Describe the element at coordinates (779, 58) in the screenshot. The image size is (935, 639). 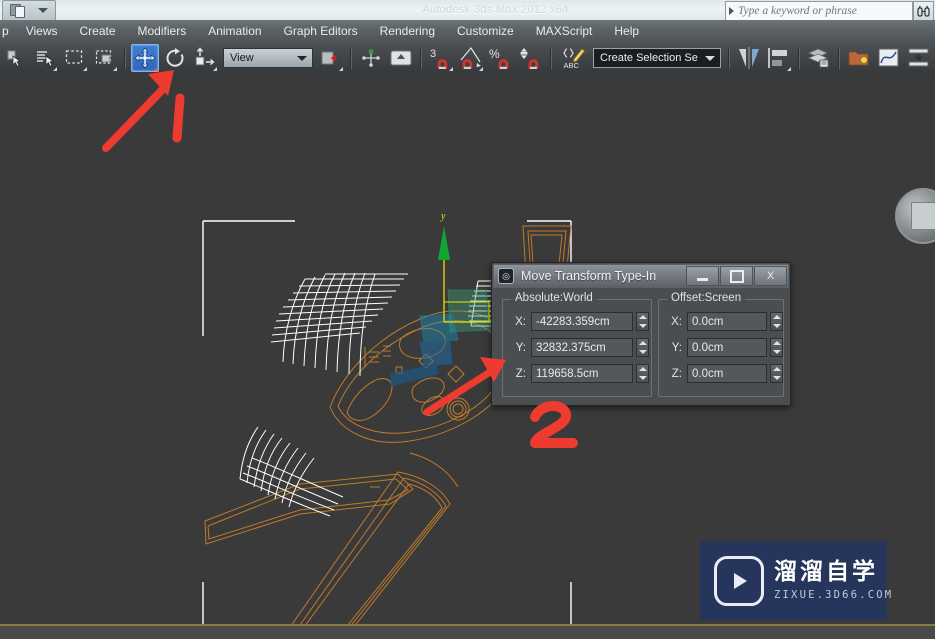
I see `align-button` at that location.